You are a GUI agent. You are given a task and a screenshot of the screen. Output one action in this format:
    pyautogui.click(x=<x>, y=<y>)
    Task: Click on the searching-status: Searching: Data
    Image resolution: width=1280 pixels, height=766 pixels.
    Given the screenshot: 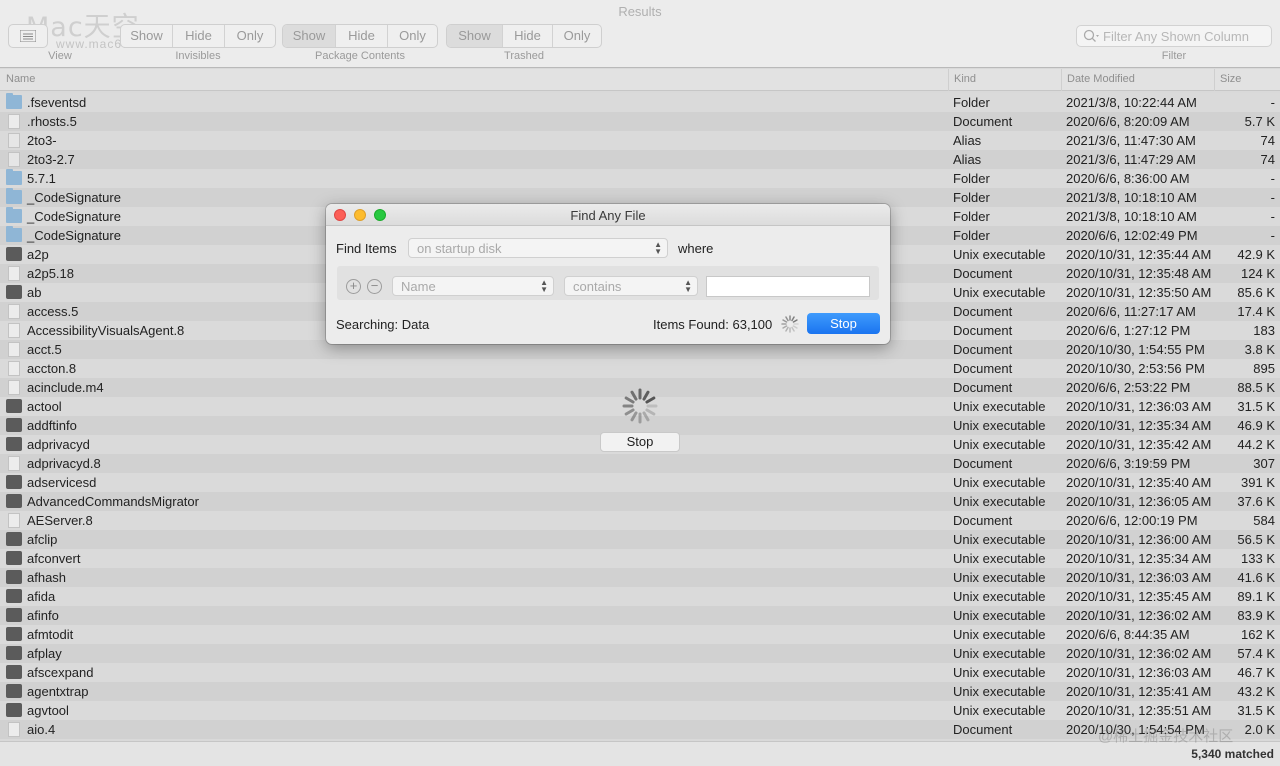 What is the action you would take?
    pyautogui.click(x=383, y=324)
    